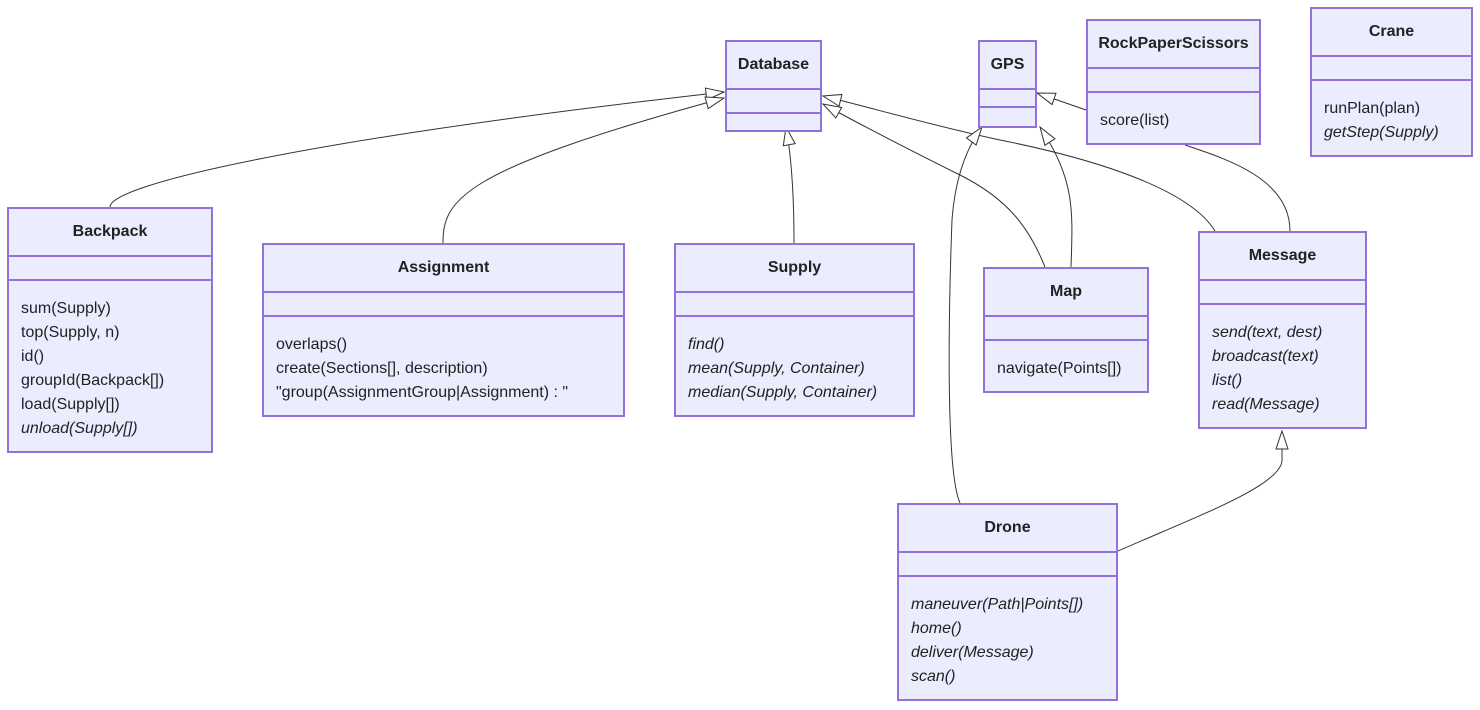  I want to click on edge-supply-database, so click(790, 185).